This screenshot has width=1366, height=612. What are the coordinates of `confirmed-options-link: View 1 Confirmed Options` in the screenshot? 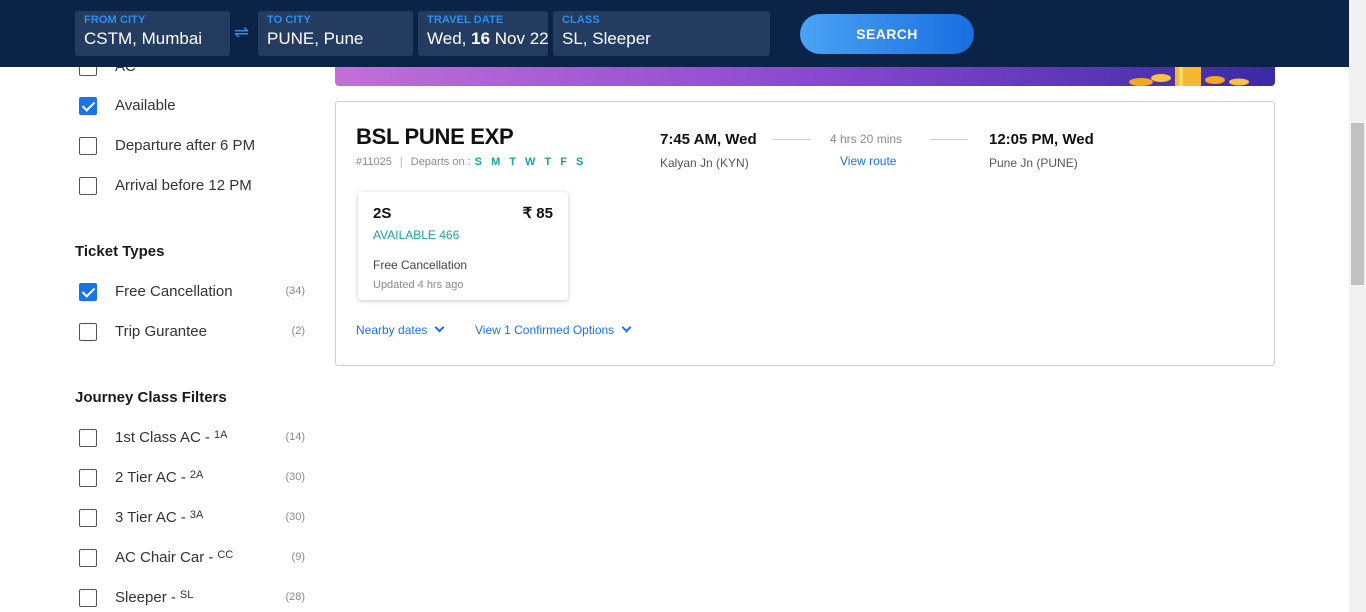 It's located at (553, 329).